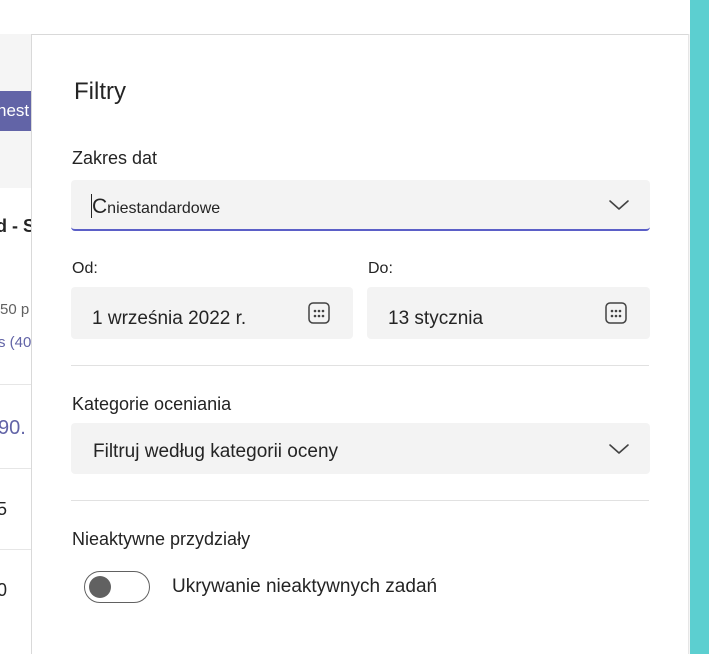 The image size is (709, 654). I want to click on grading-categories-placeholder: Filtruj według kategorii oceny, so click(216, 451).